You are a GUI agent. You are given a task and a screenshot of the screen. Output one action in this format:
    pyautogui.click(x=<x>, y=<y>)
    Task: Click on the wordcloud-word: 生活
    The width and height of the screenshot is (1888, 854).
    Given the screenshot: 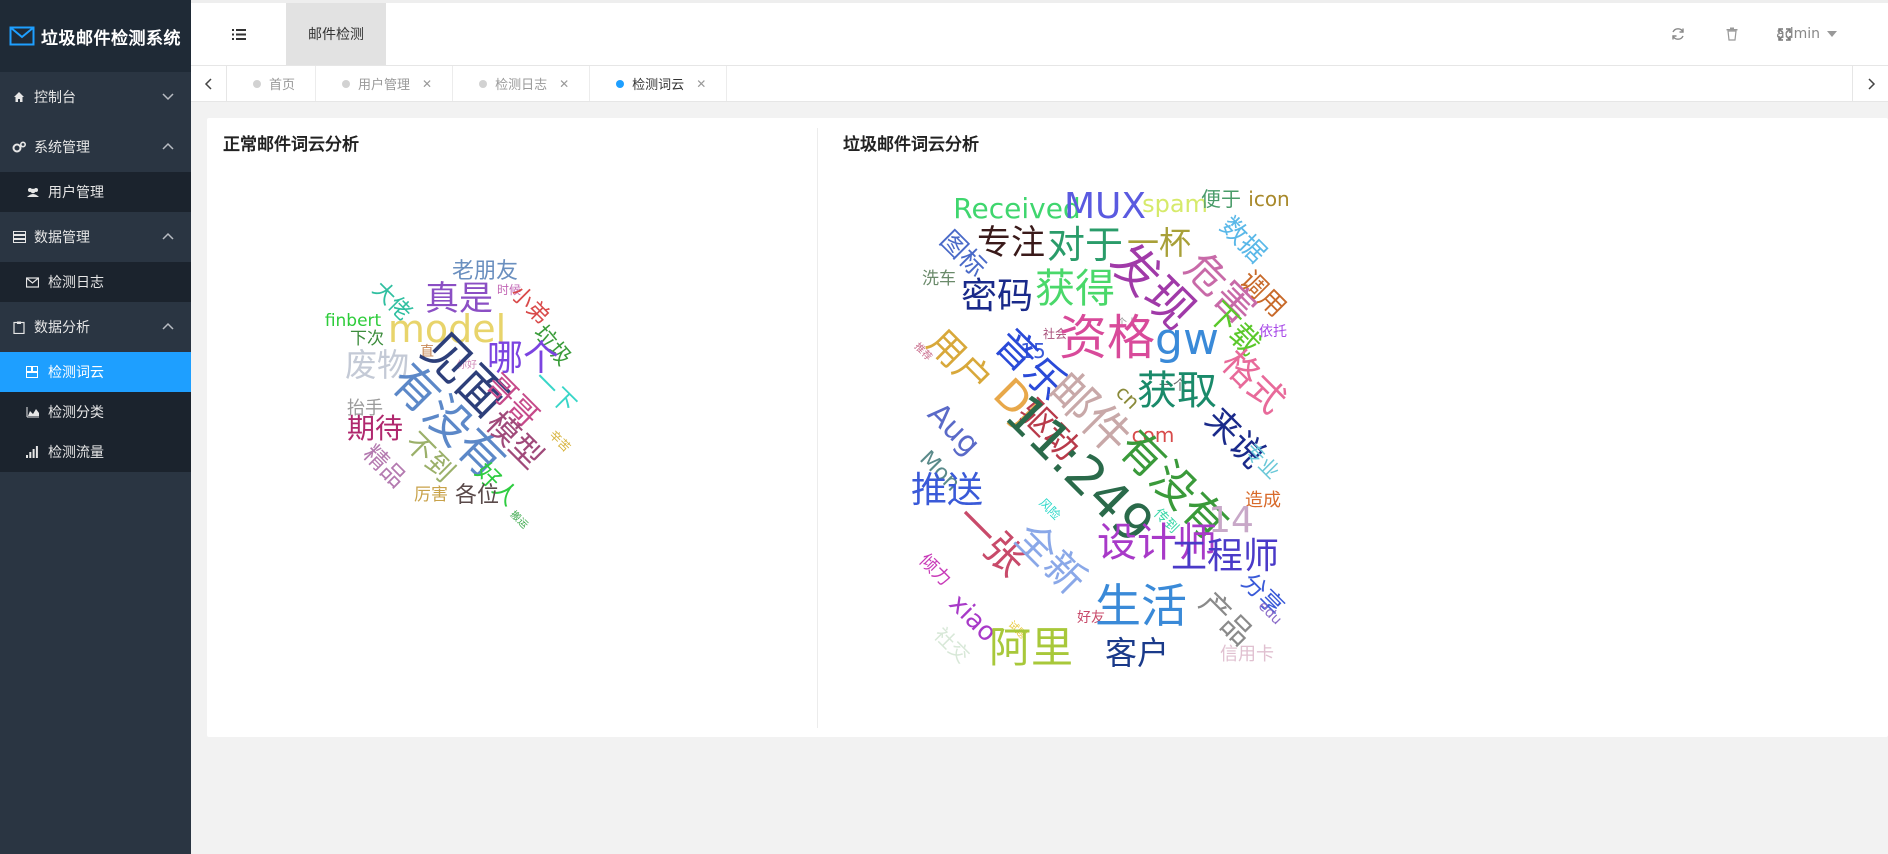 What is the action you would take?
    pyautogui.click(x=1141, y=606)
    